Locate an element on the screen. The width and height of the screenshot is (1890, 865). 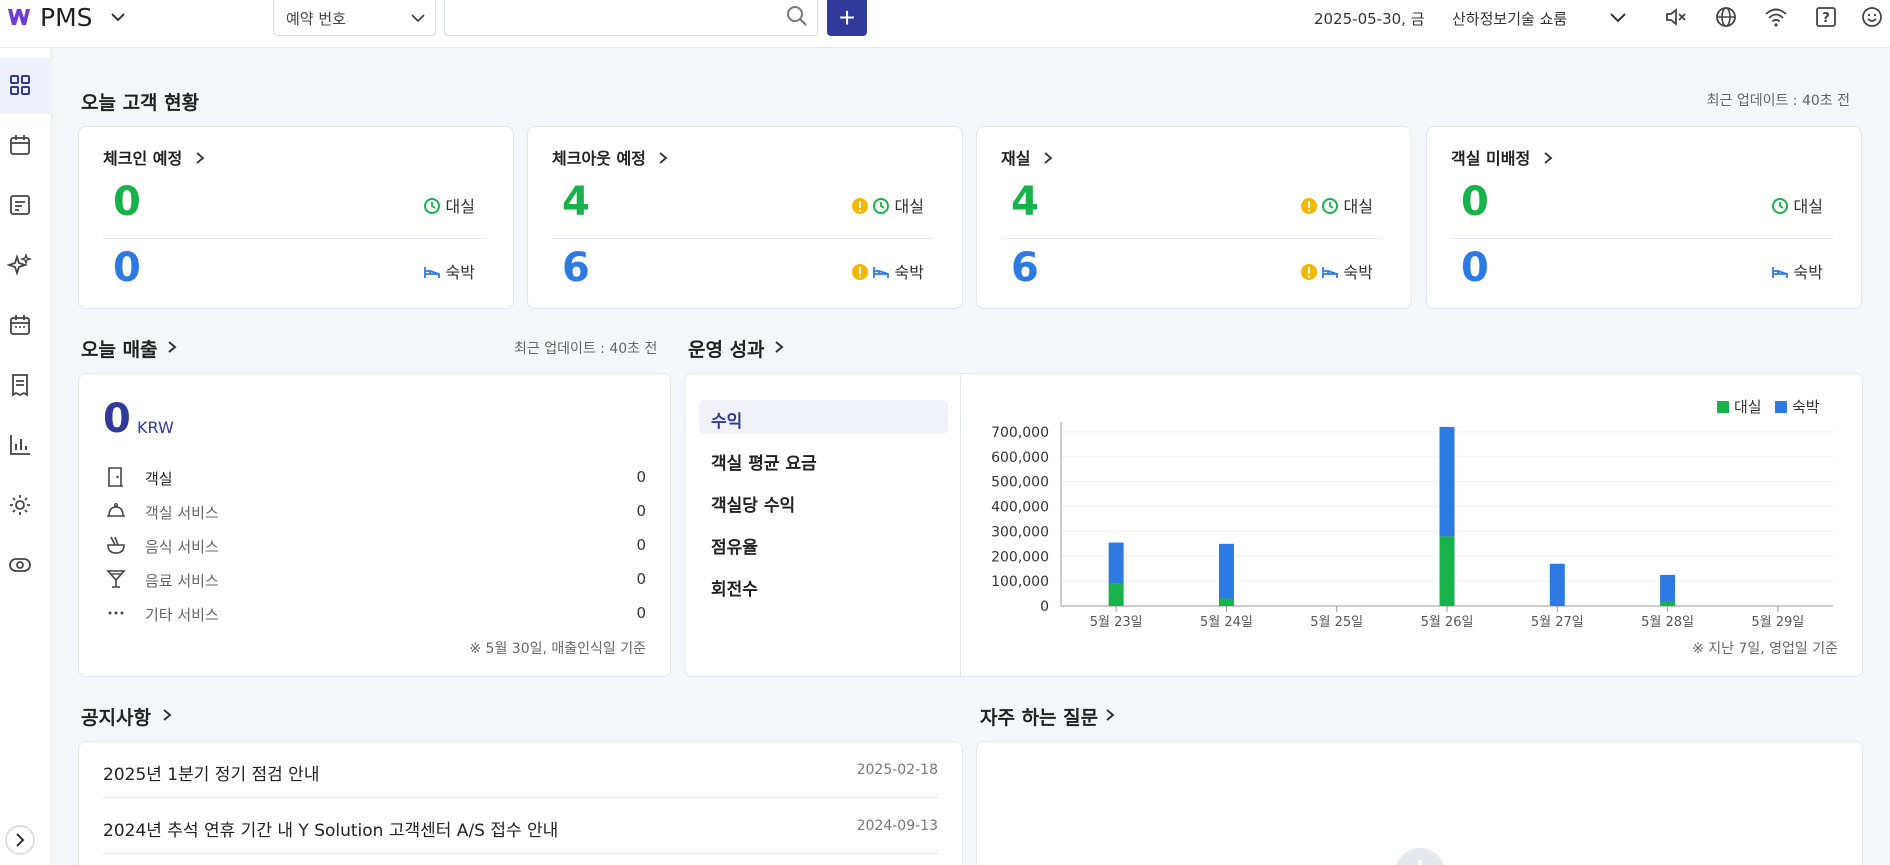
cleaning-icon is located at coordinates (20, 265).